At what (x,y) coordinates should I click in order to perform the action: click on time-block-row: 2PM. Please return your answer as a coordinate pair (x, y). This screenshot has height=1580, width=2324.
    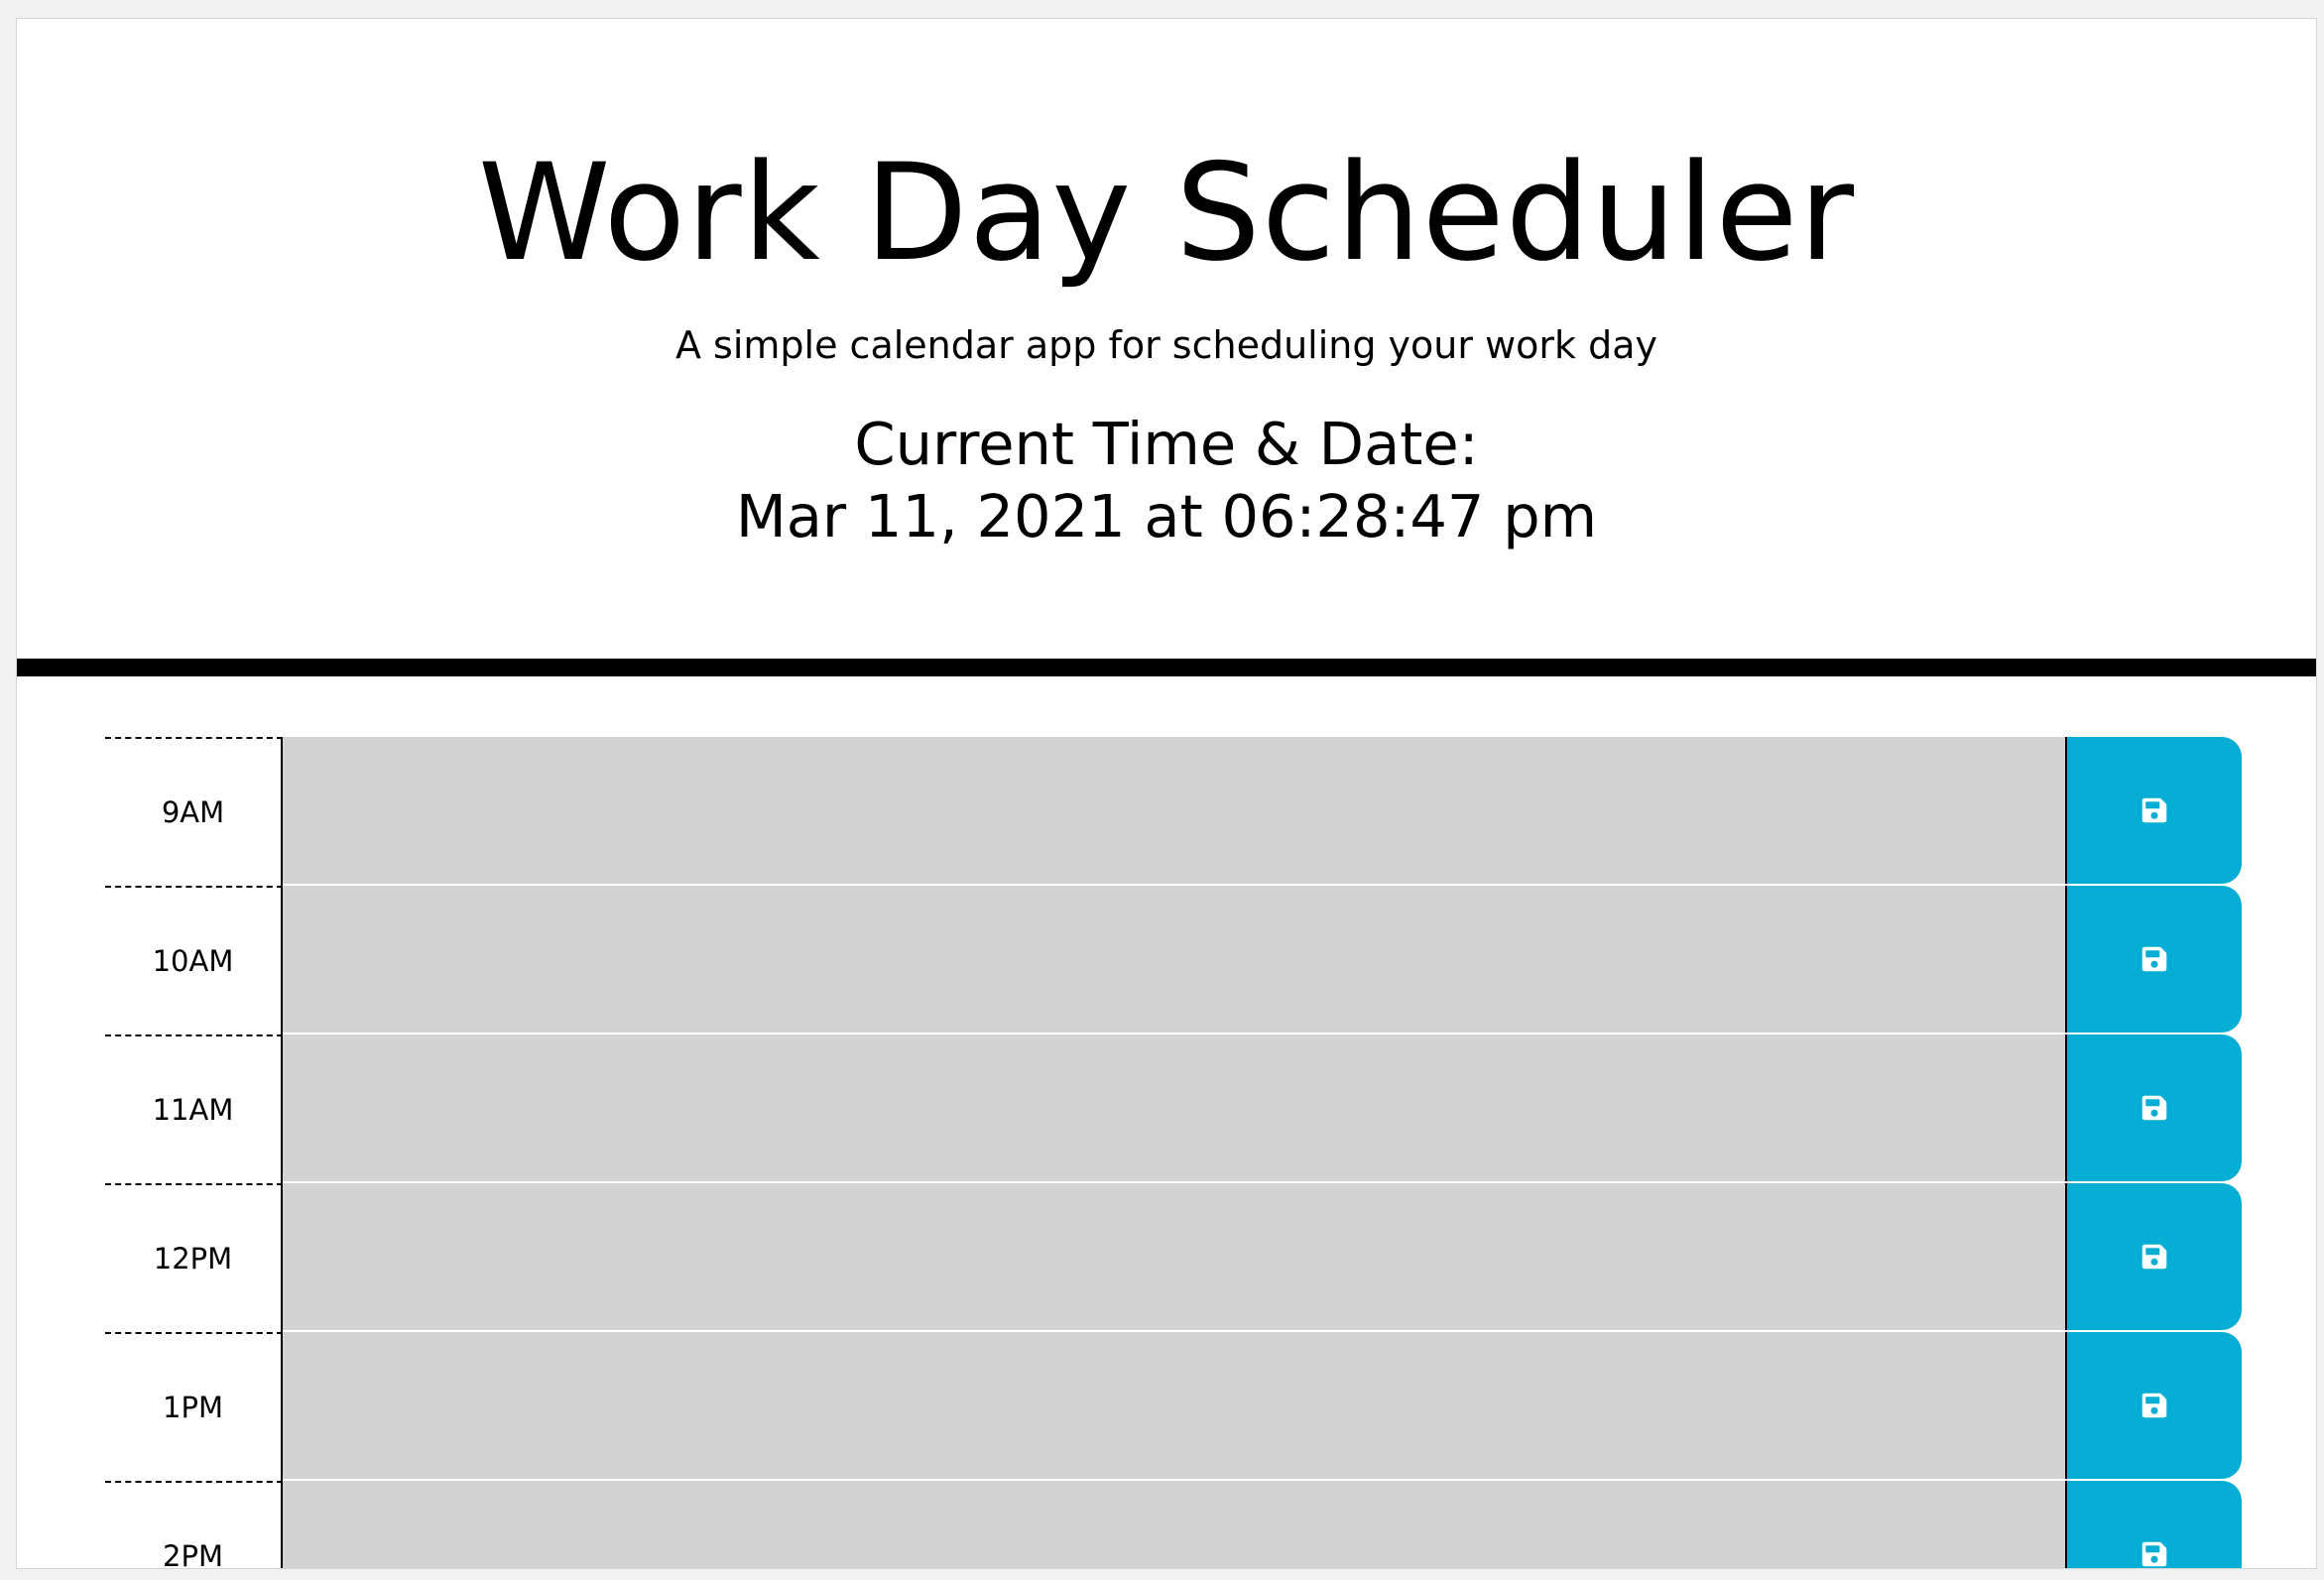
    Looking at the image, I should click on (1173, 1525).